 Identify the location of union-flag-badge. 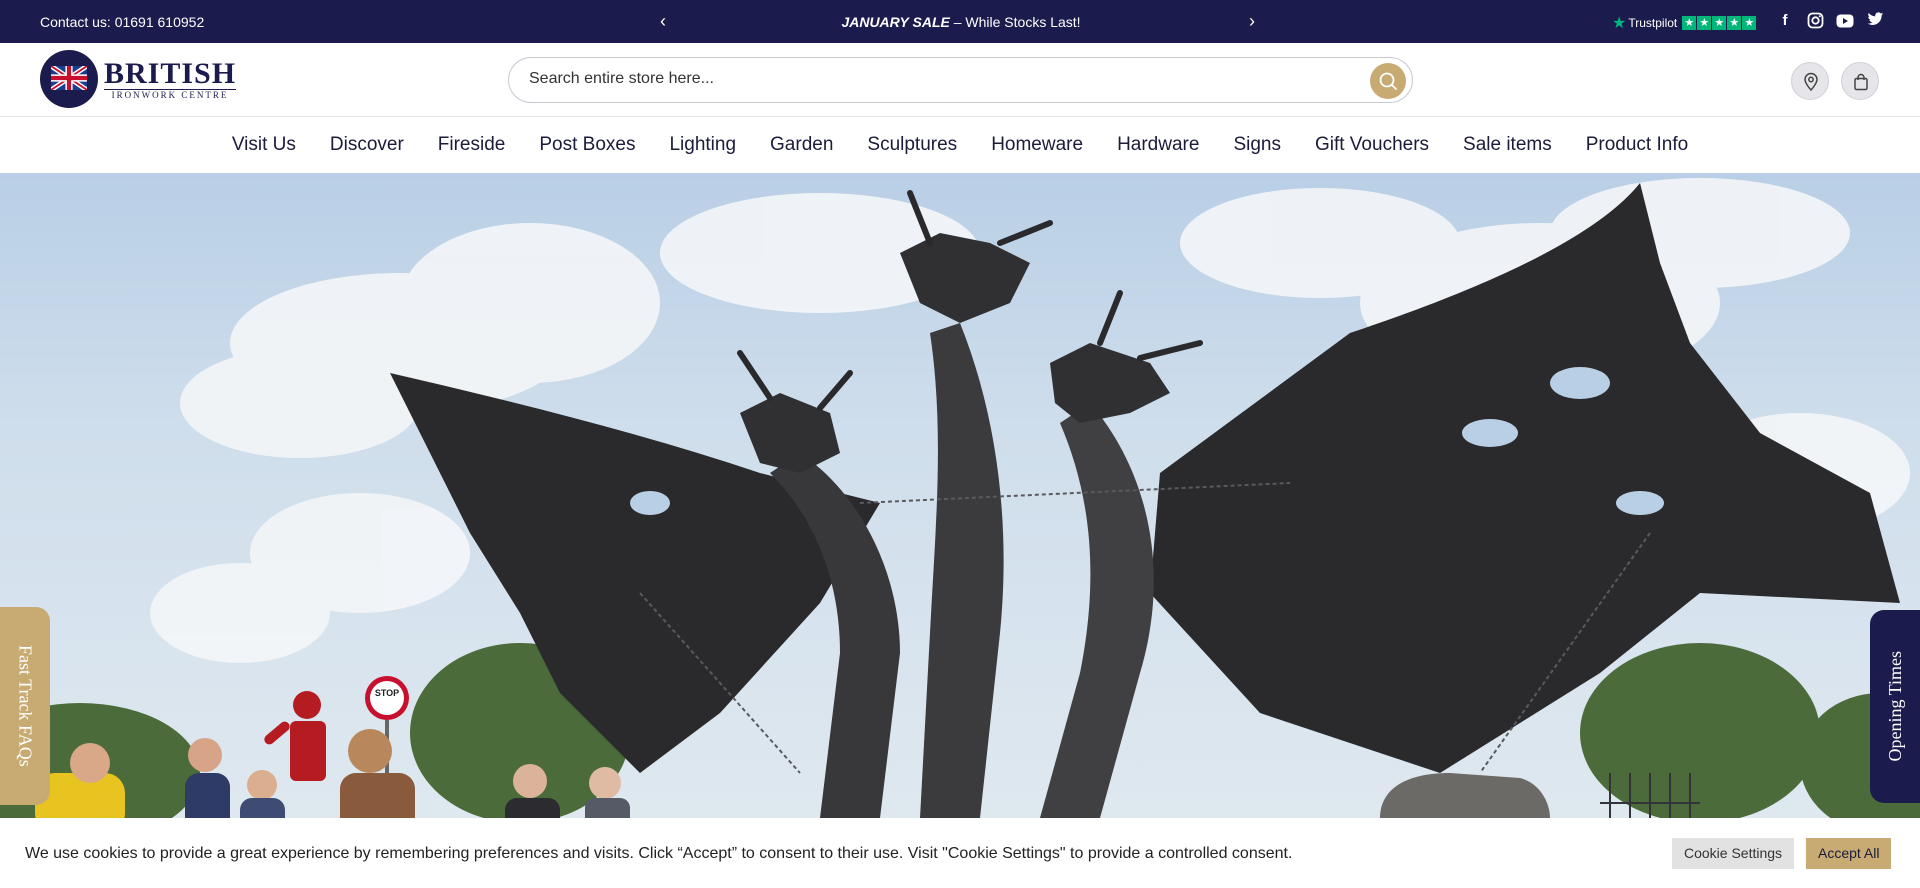
(69, 79).